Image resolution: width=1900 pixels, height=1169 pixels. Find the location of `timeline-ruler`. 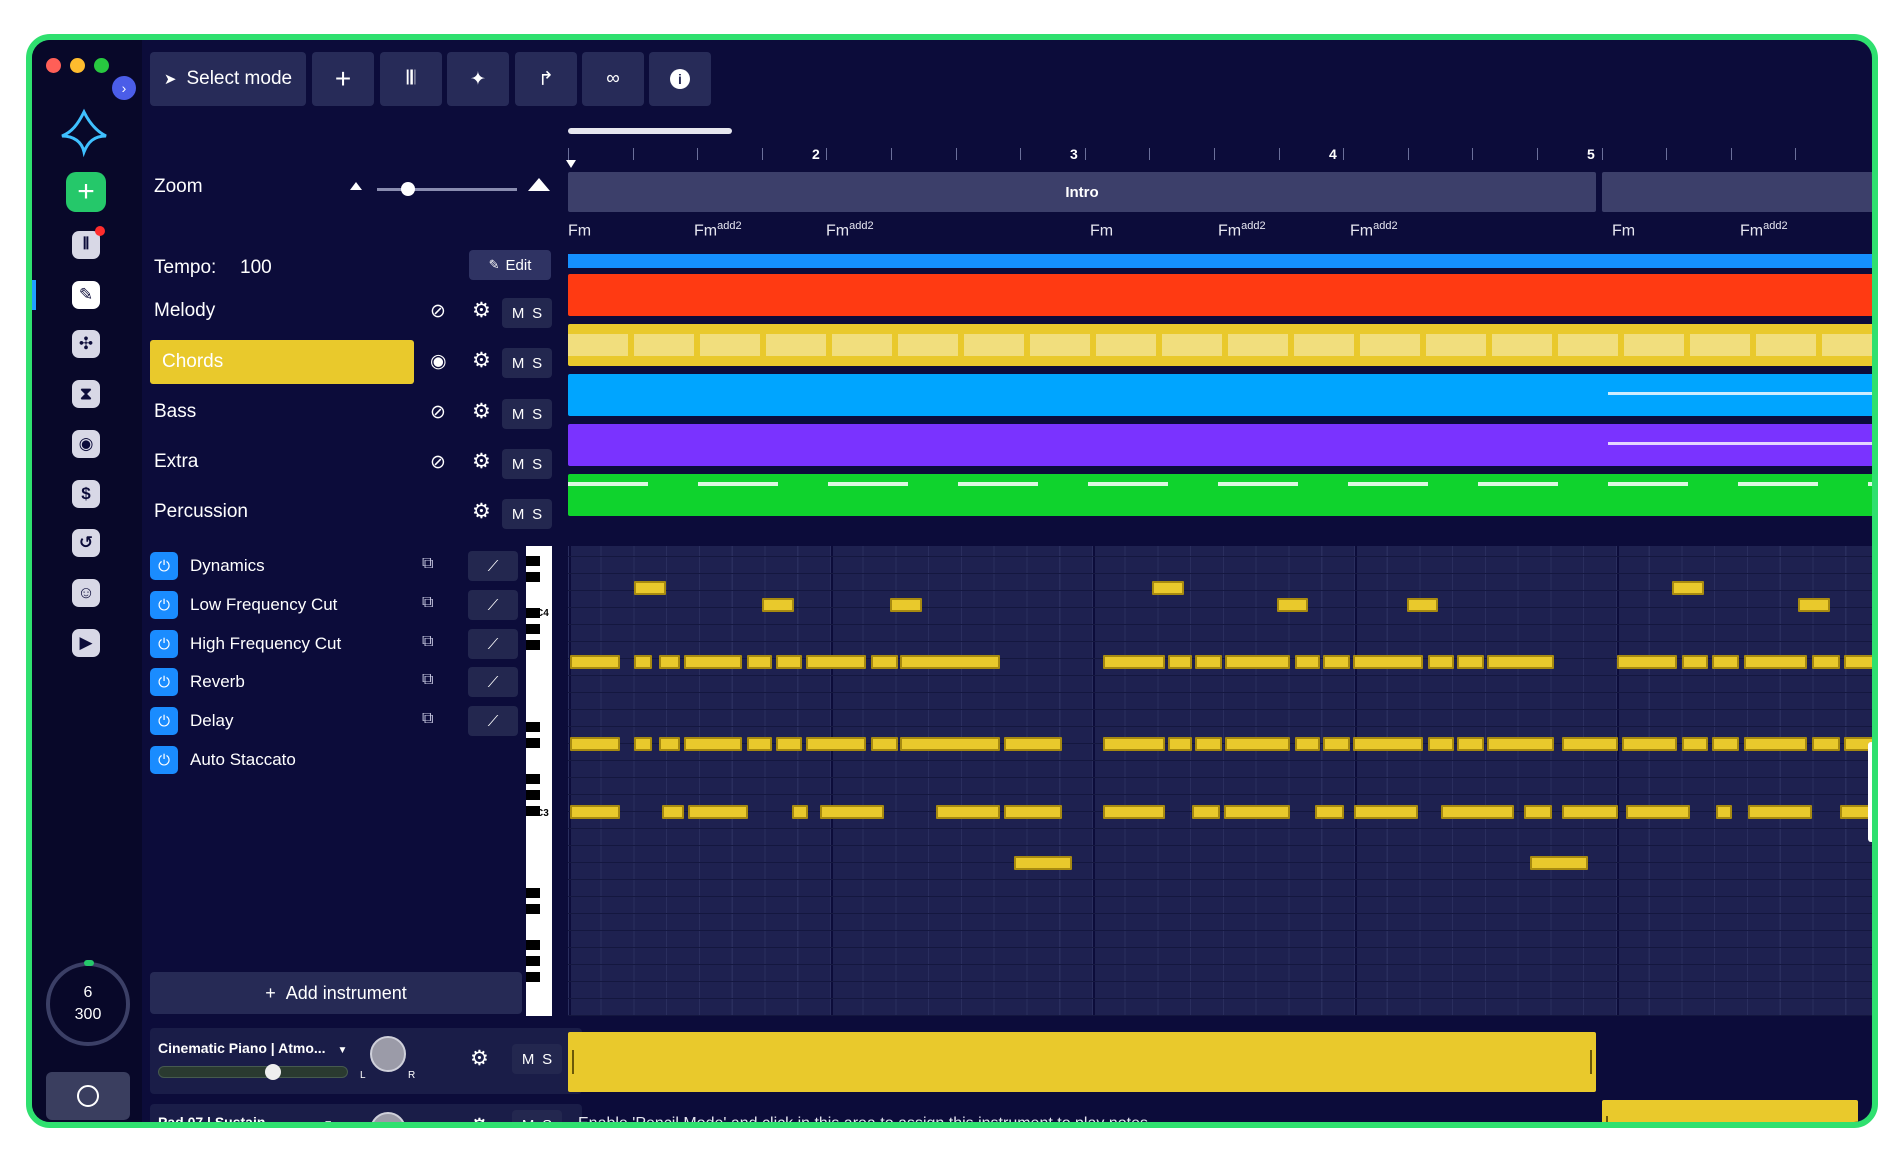

timeline-ruler is located at coordinates (1220, 154).